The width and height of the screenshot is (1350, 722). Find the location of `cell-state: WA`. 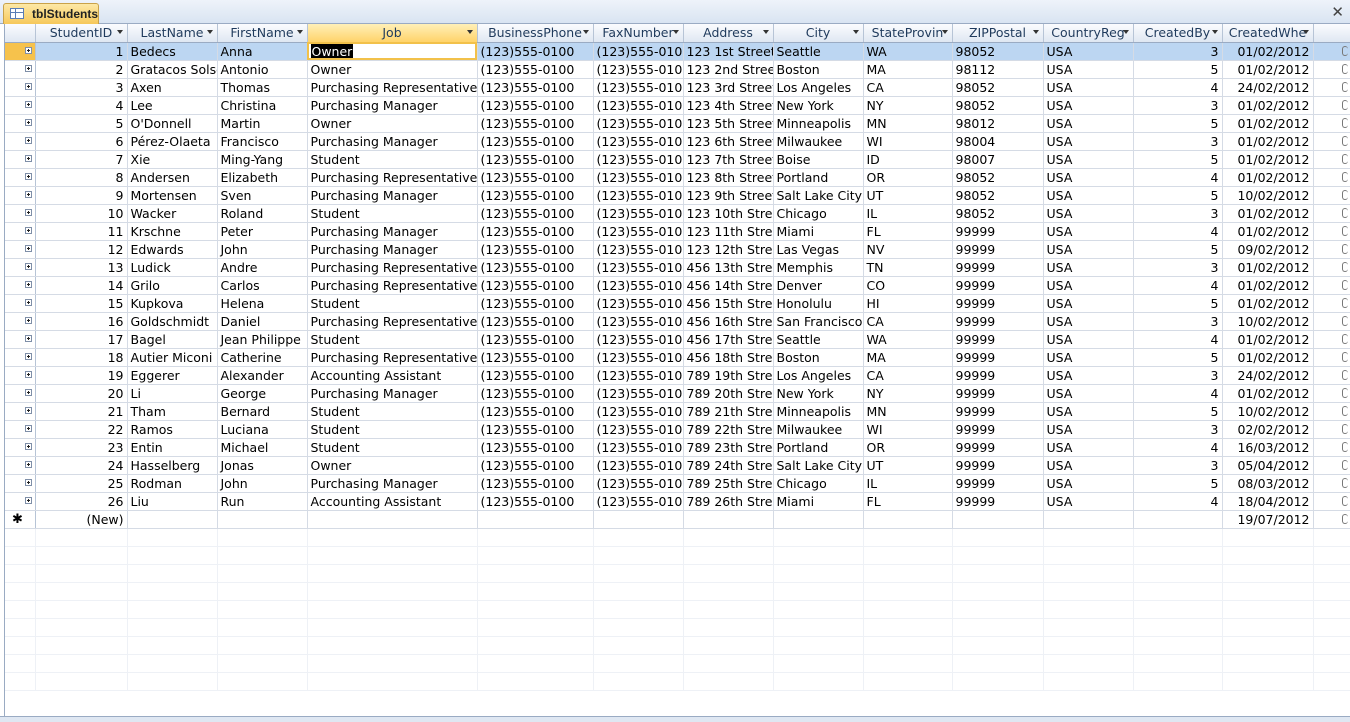

cell-state: WA is located at coordinates (908, 51).